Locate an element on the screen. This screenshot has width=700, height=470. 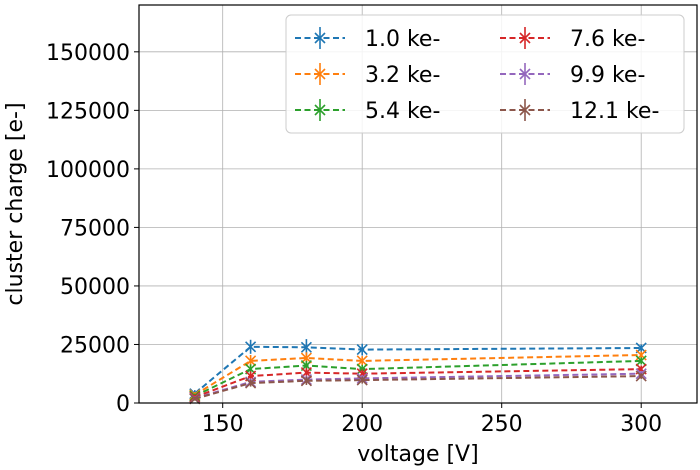
legend-label: 1.0 ke- is located at coordinates (402, 39).